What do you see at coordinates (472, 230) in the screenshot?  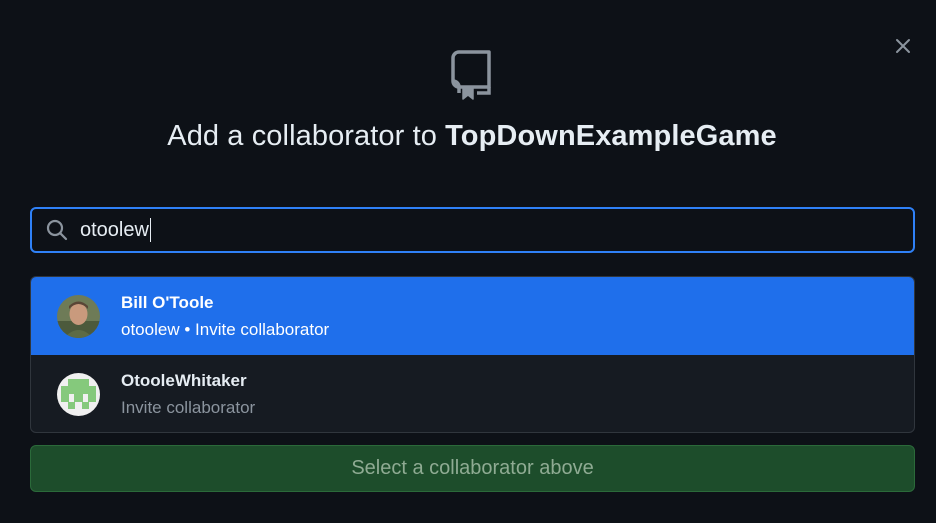 I see `search-input: otoolew` at bounding box center [472, 230].